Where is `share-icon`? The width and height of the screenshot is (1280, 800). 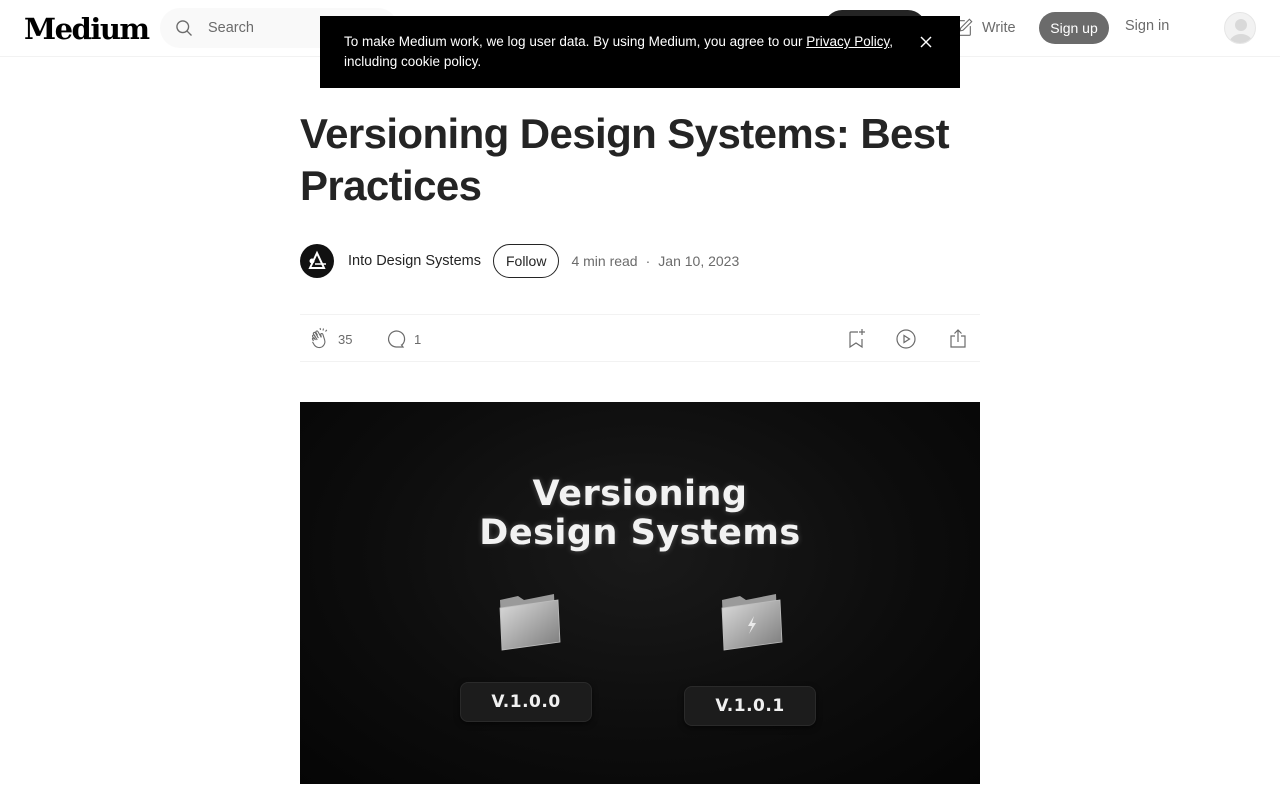 share-icon is located at coordinates (958, 338).